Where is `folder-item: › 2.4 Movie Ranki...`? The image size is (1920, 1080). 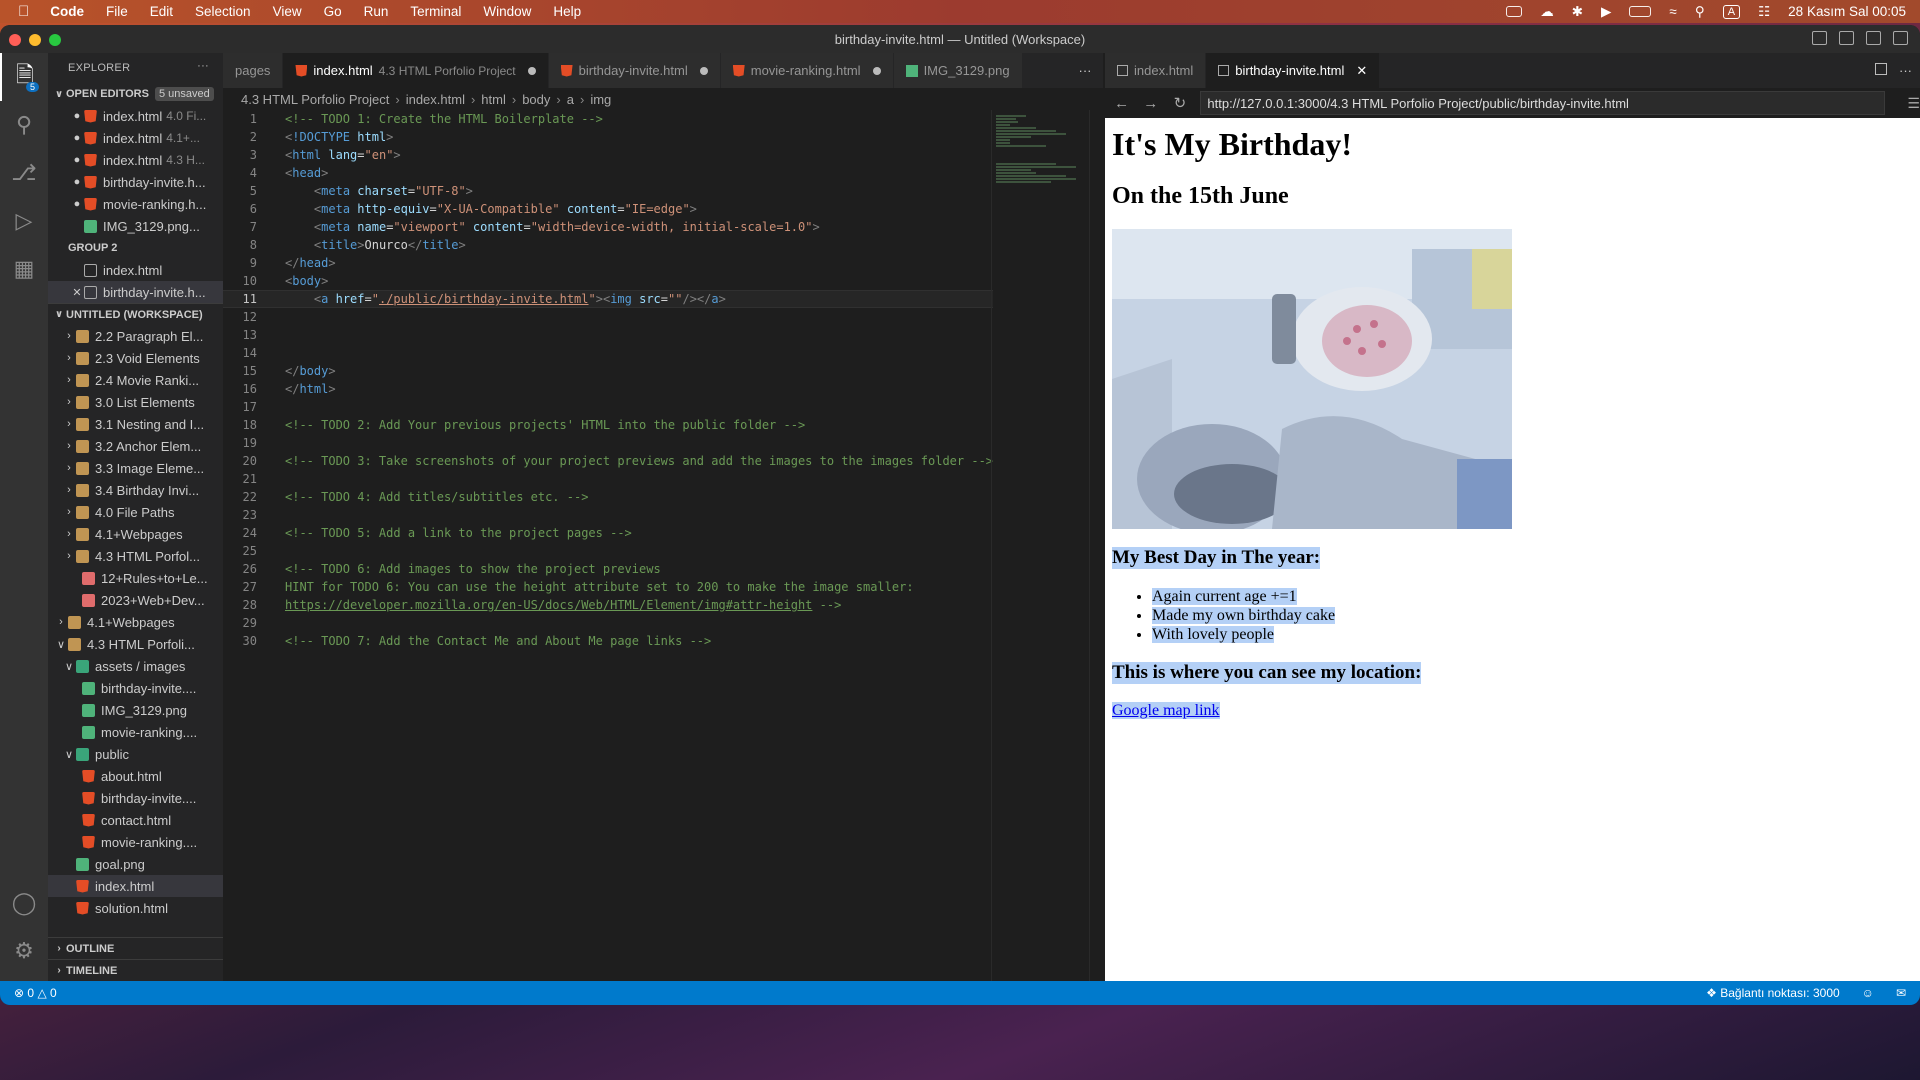
folder-item: › 2.4 Movie Ranki... is located at coordinates (135, 380).